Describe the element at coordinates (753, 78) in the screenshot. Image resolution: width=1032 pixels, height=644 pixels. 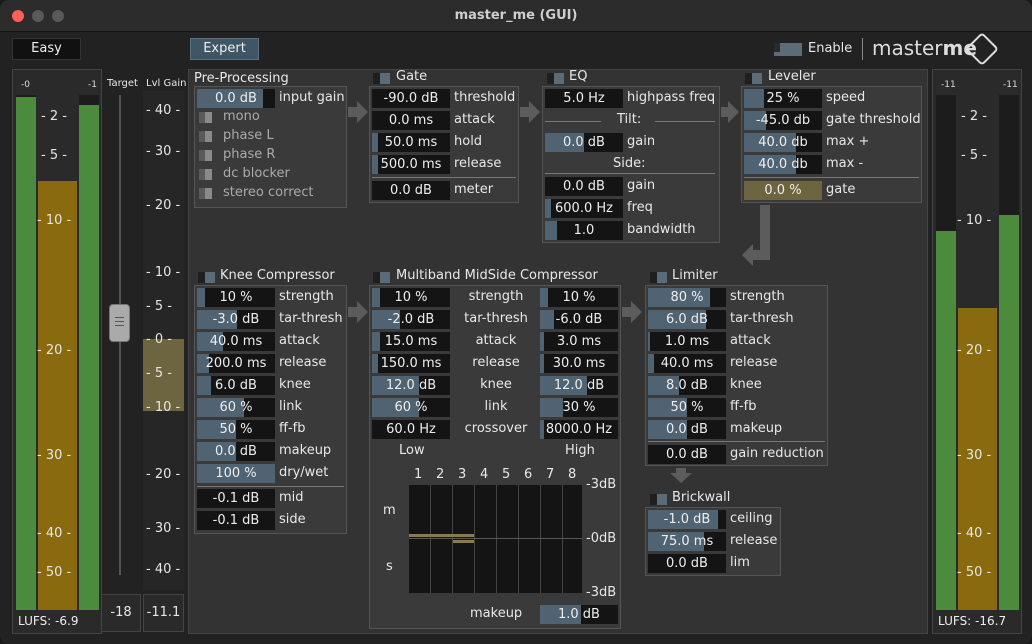
I see `leveler-enable-toggle` at that location.